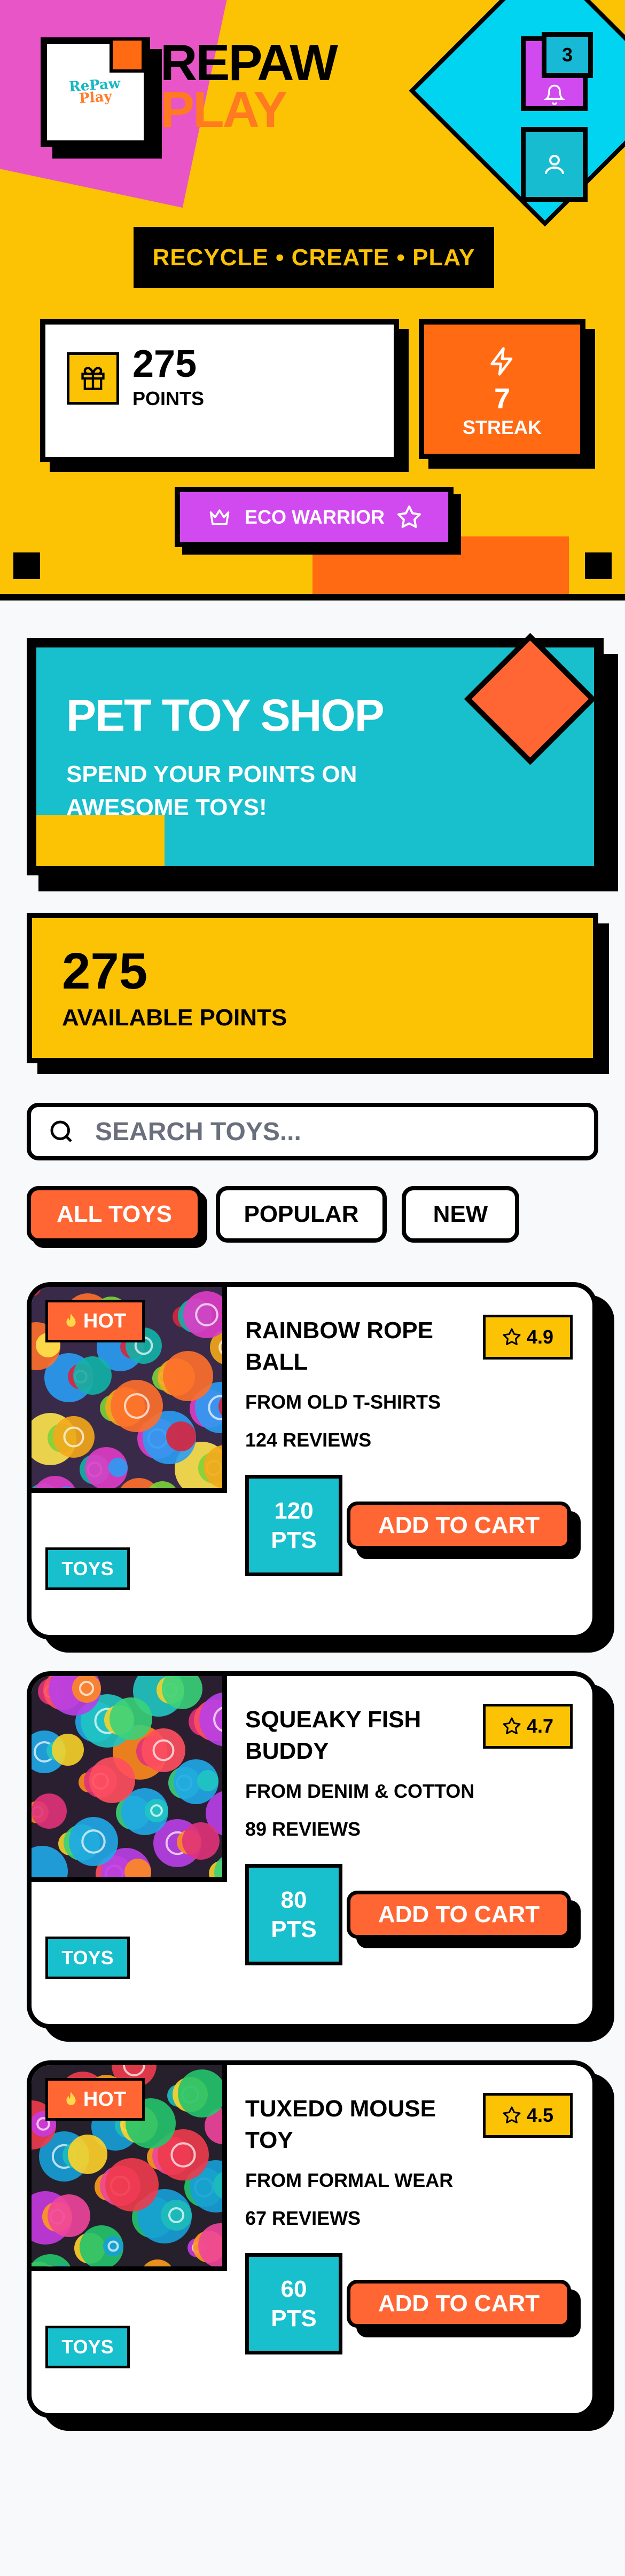 This screenshot has width=625, height=2576. I want to click on price-tag: 80 PTS, so click(293, 1914).